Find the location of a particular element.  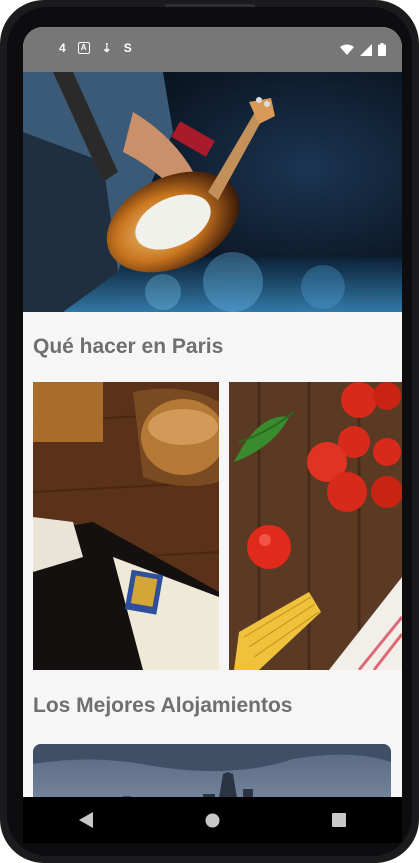

activity-card-drinks is located at coordinates (126, 526).